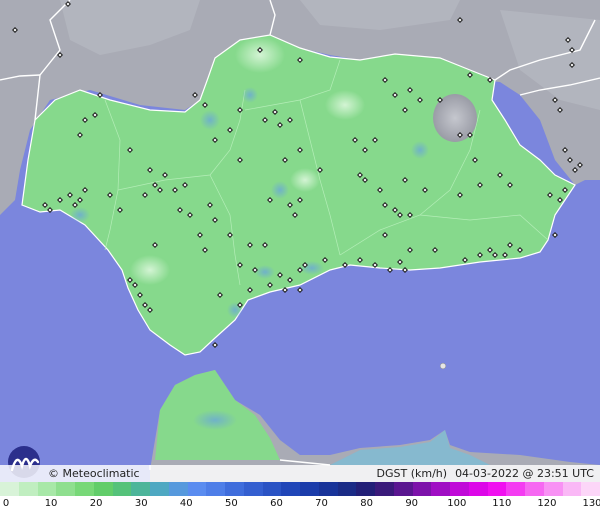  Describe the element at coordinates (53, 473) in the screenshot. I see `copyright-symbol: ©` at that location.